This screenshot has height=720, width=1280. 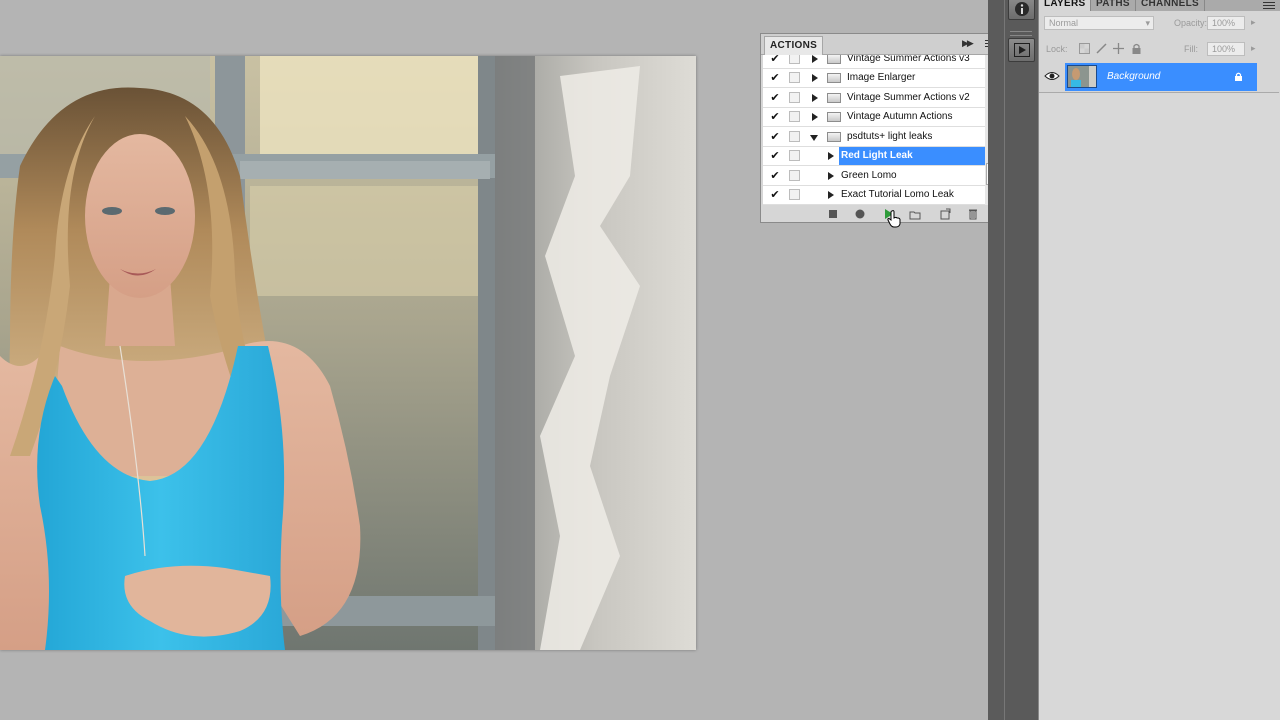 I want to click on layer-name: Background, so click(x=1134, y=76).